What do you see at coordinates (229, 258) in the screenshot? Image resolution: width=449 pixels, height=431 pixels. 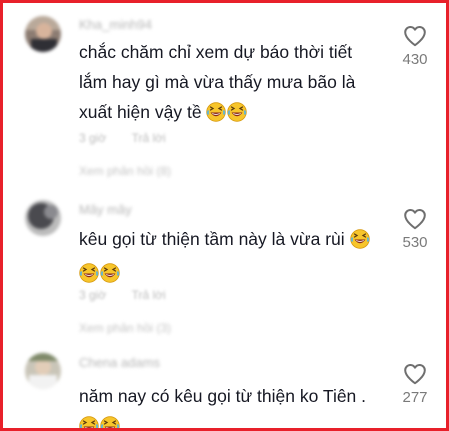 I see `comment-text: kêu gọi từ thiện tầm này là vừa rùi` at bounding box center [229, 258].